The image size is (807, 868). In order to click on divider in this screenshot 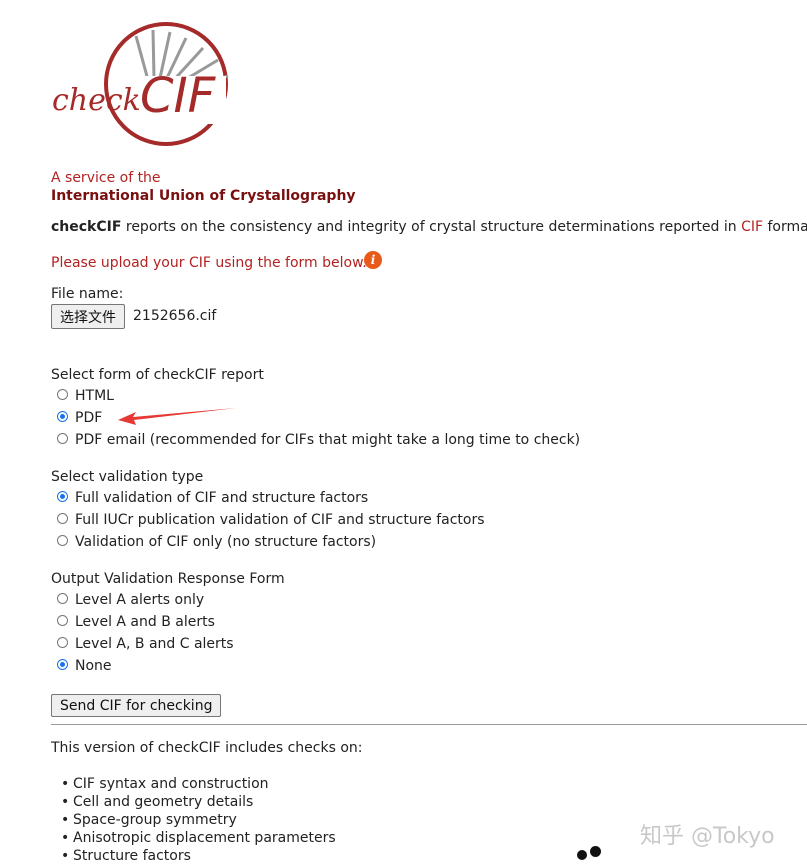, I will do `click(429, 724)`.